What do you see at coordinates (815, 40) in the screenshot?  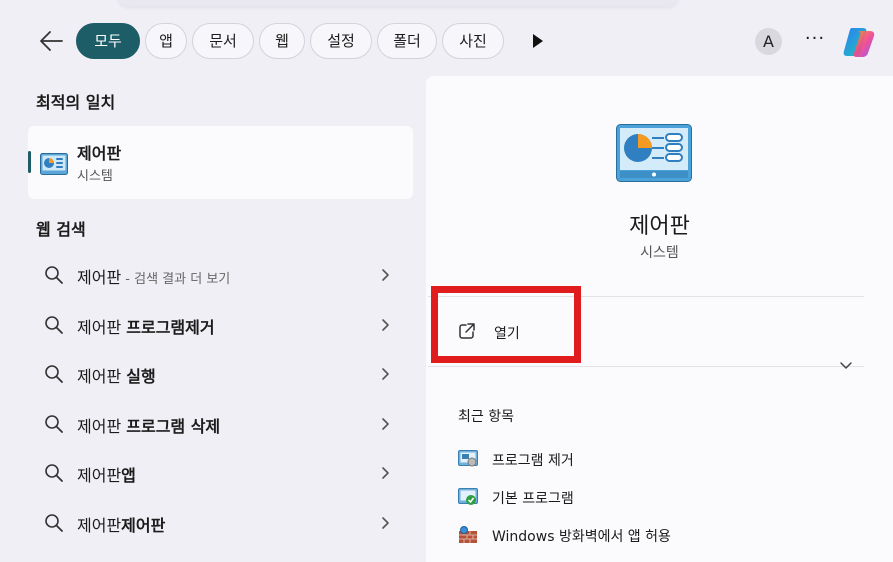 I see `more-options-button: ···` at bounding box center [815, 40].